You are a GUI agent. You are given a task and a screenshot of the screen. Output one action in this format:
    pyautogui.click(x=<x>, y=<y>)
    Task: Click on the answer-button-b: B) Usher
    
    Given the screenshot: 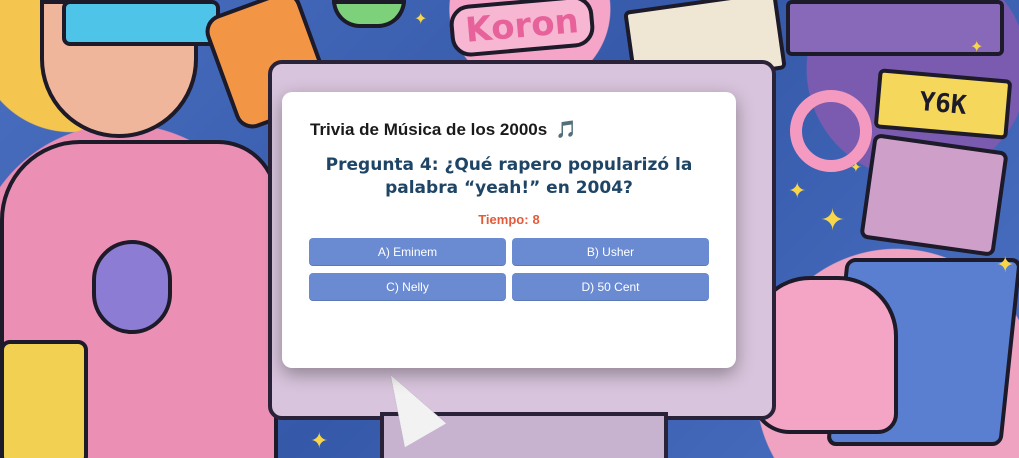 What is the action you would take?
    pyautogui.click(x=610, y=252)
    